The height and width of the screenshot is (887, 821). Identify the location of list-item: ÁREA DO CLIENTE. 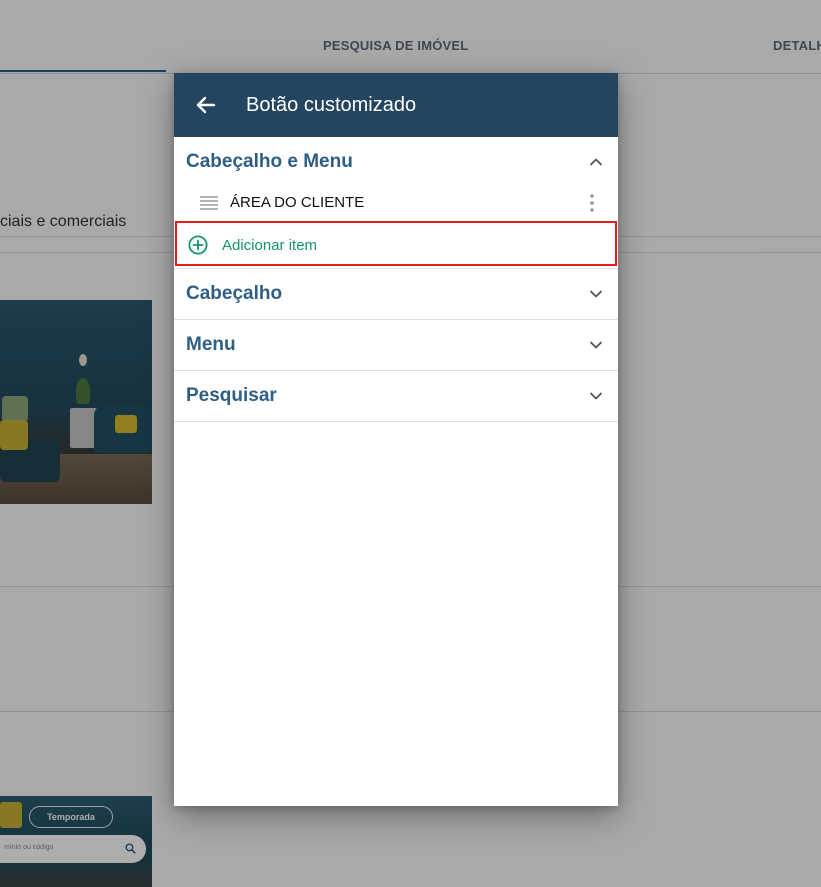
(396, 204).